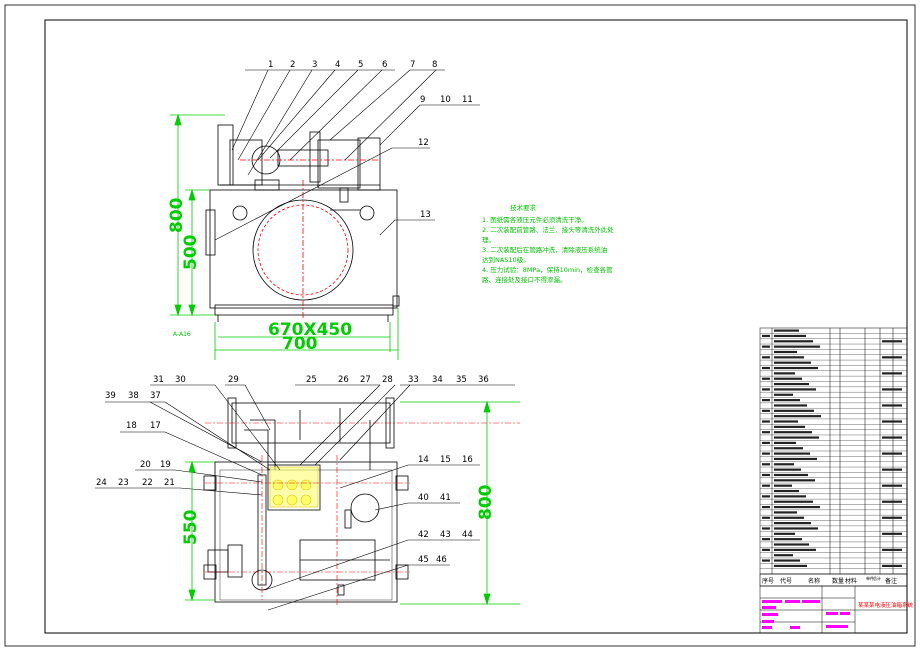  What do you see at coordinates (548, 229) in the screenshot?
I see `notes-line-2: 2. 二次装配前管路、法兰、接头等清洗外此处` at bounding box center [548, 229].